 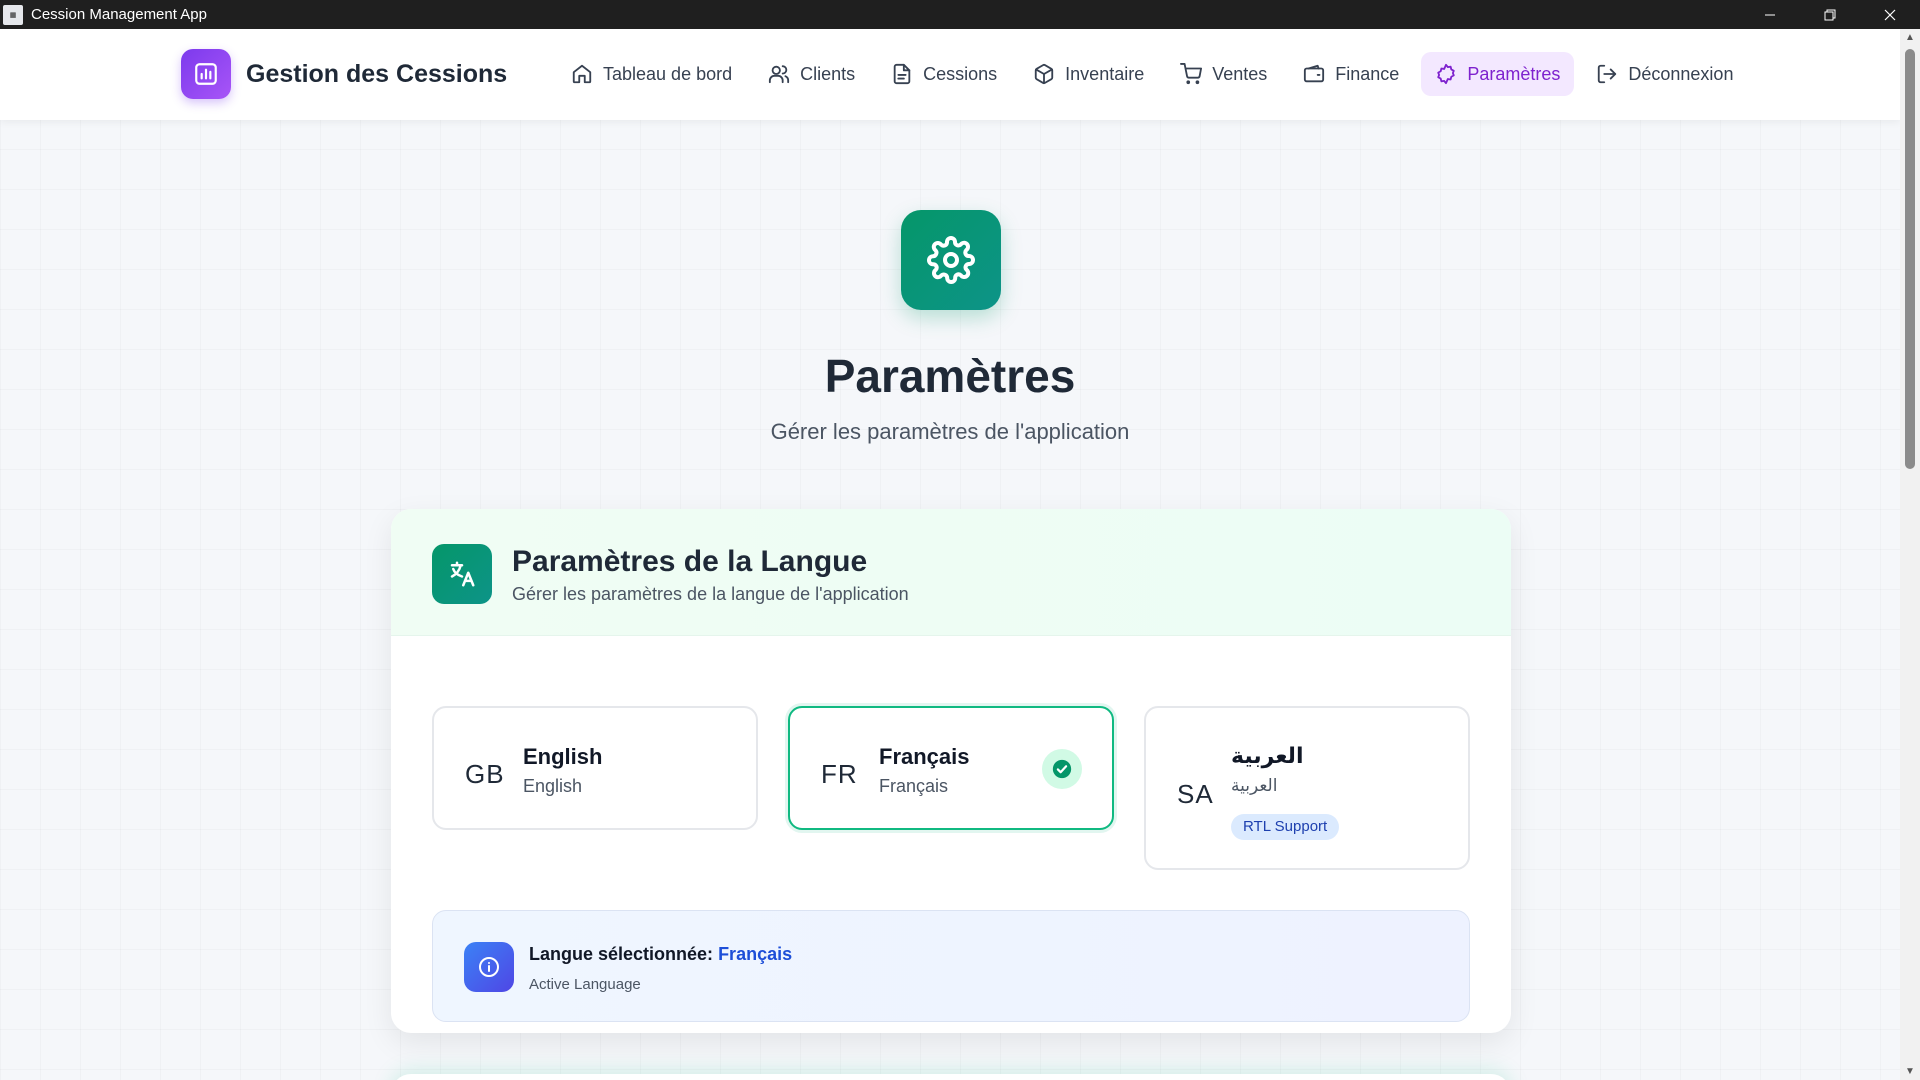 I want to click on language-option-francais: FR Français Français, so click(x=951, y=768).